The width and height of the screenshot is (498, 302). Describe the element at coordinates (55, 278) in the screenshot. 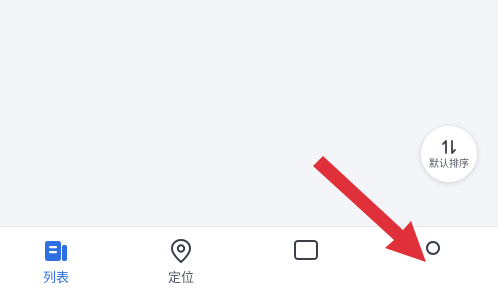

I see `tab-list-label: 列表` at that location.